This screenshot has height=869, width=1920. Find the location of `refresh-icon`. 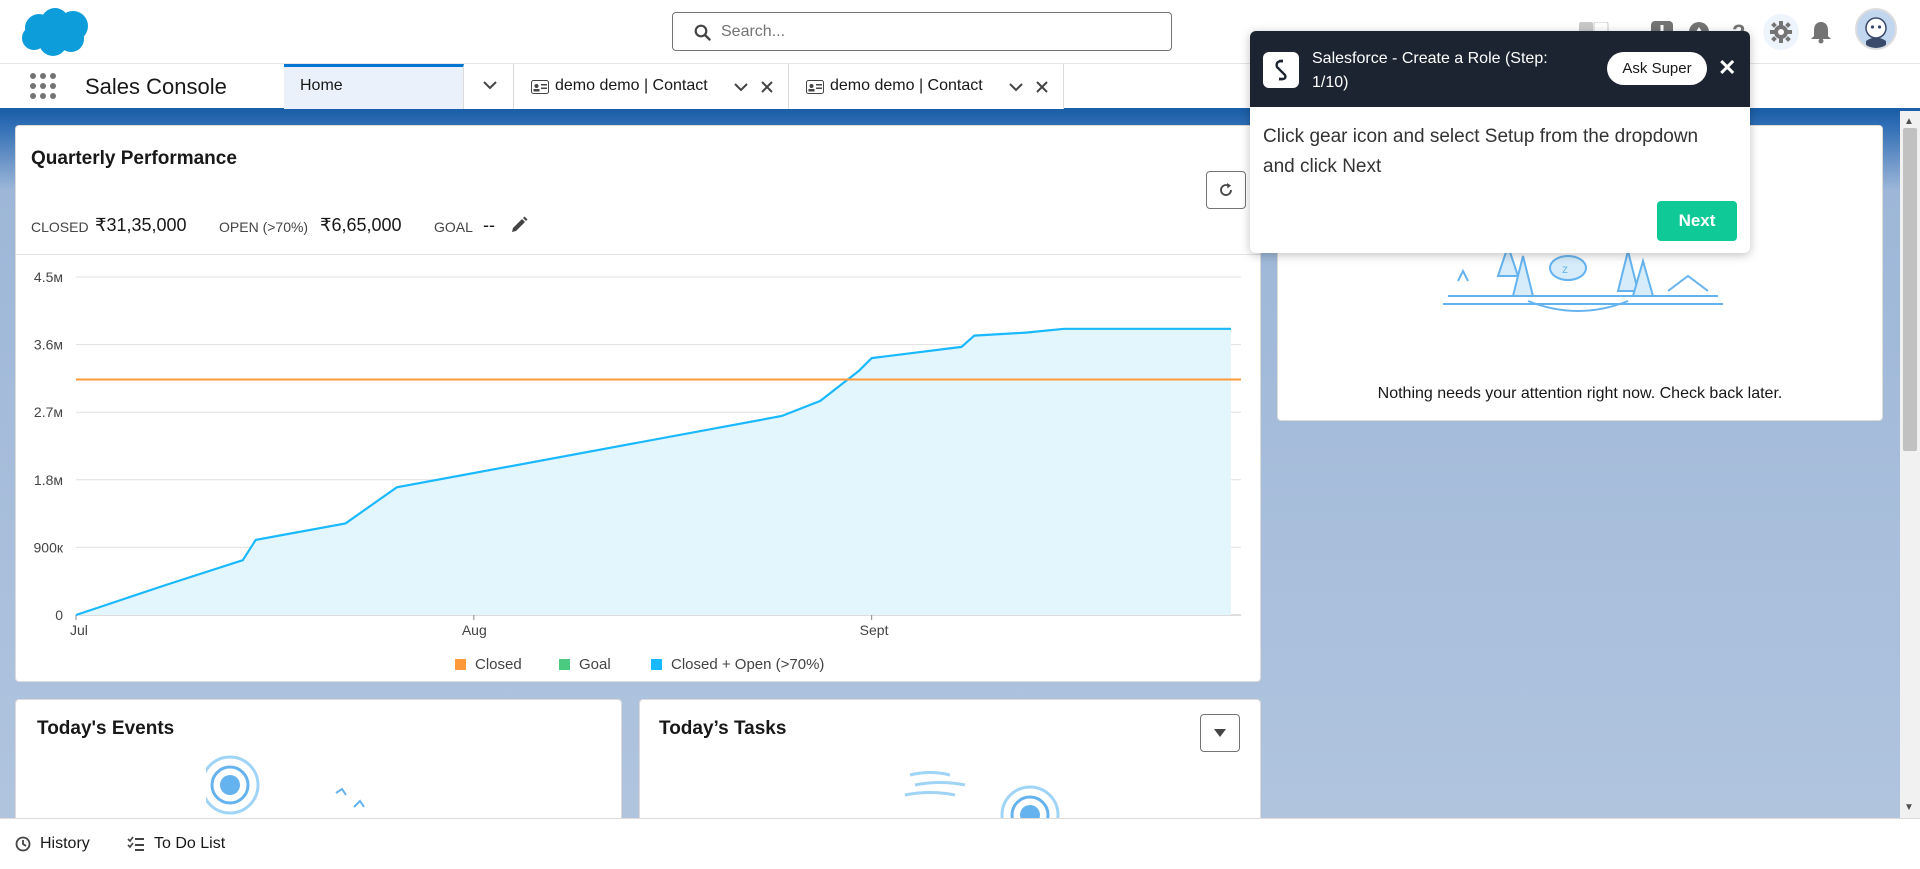

refresh-icon is located at coordinates (1226, 189).